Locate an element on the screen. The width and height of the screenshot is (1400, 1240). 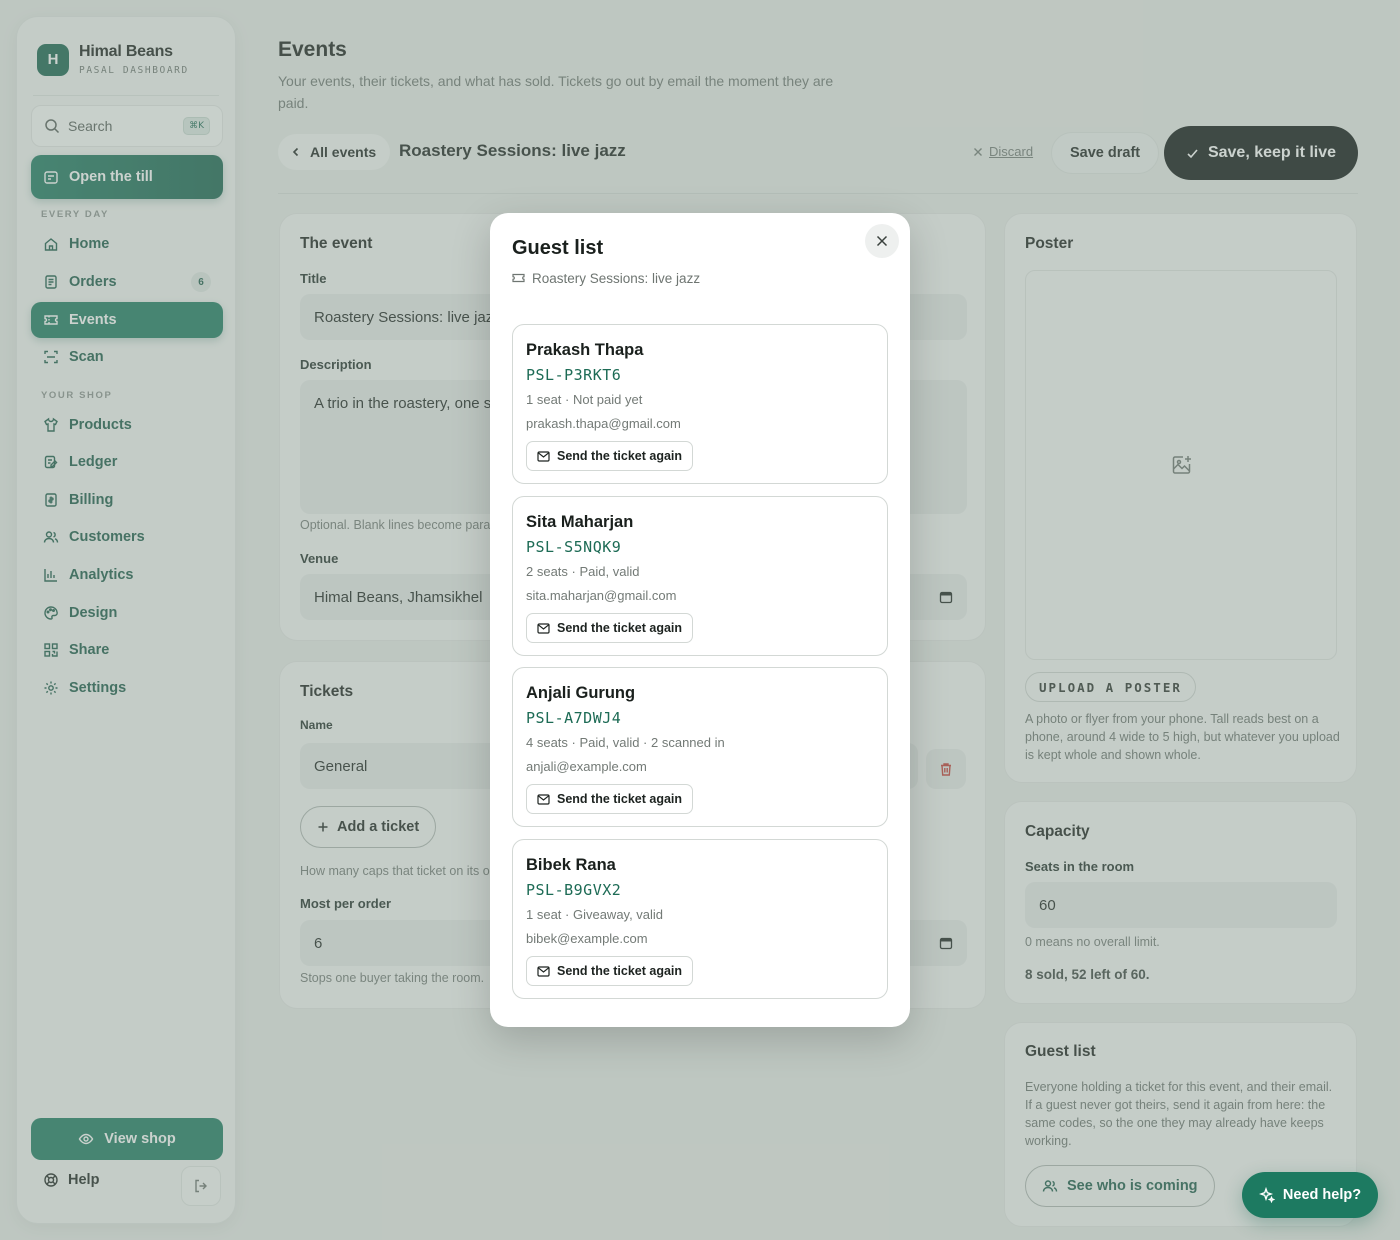
need-help-button: Need help? is located at coordinates (1310, 1195).